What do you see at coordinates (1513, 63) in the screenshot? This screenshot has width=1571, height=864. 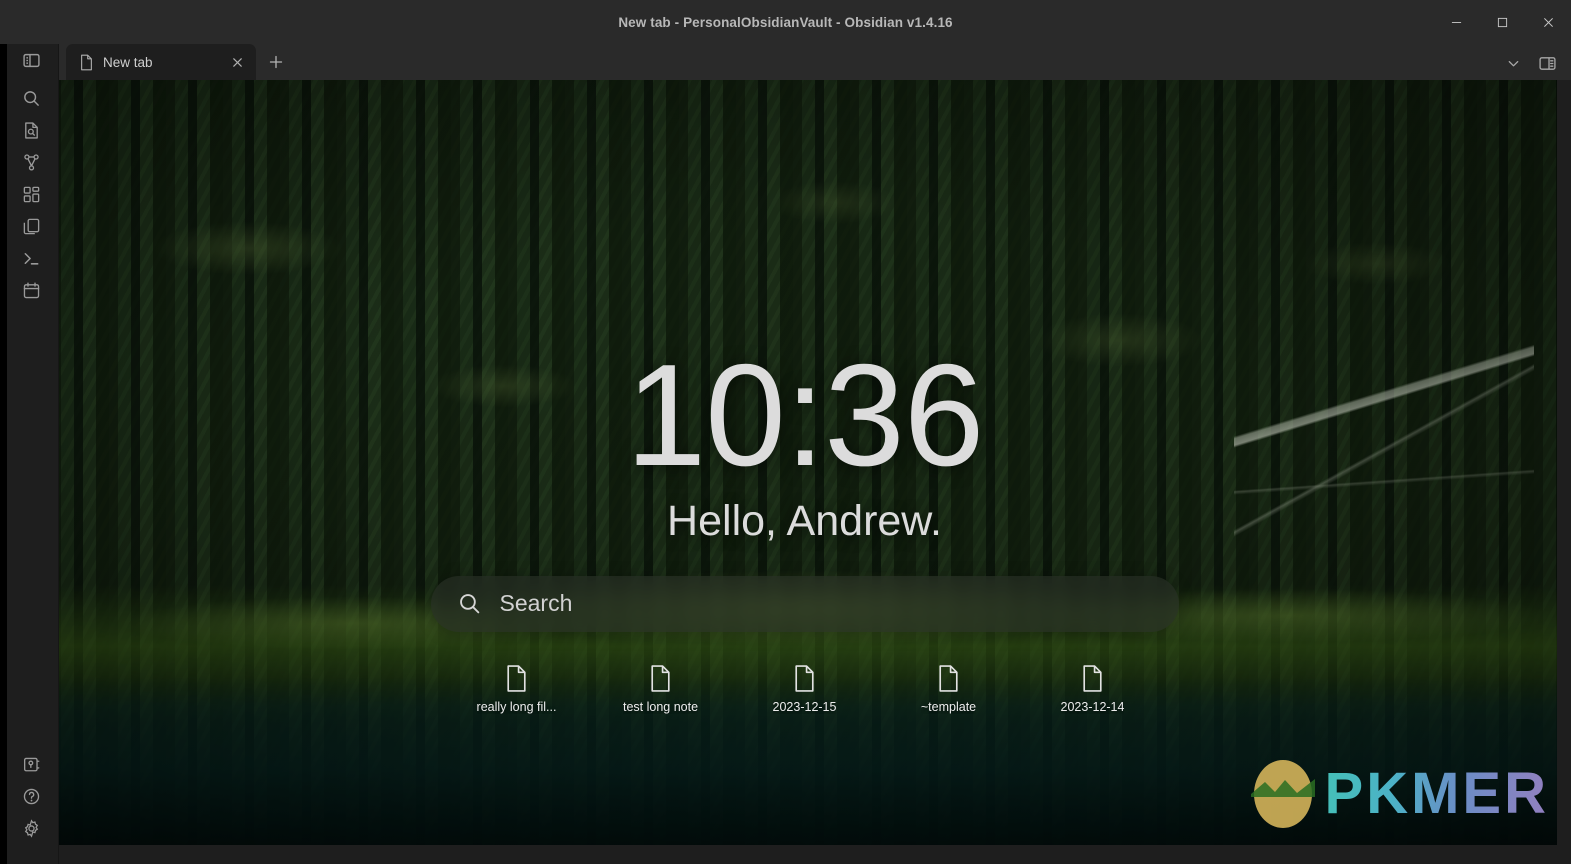 I see `chevron-down-icon` at bounding box center [1513, 63].